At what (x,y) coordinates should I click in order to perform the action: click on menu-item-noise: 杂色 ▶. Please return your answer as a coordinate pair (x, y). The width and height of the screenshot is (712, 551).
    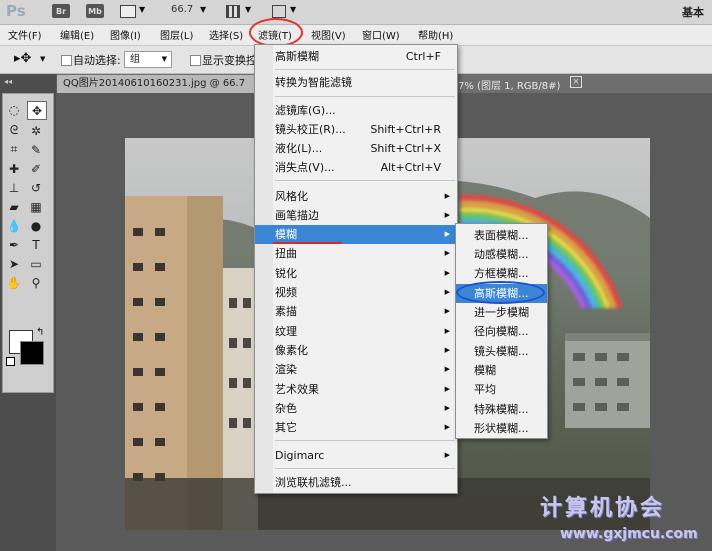
    Looking at the image, I should click on (356, 408).